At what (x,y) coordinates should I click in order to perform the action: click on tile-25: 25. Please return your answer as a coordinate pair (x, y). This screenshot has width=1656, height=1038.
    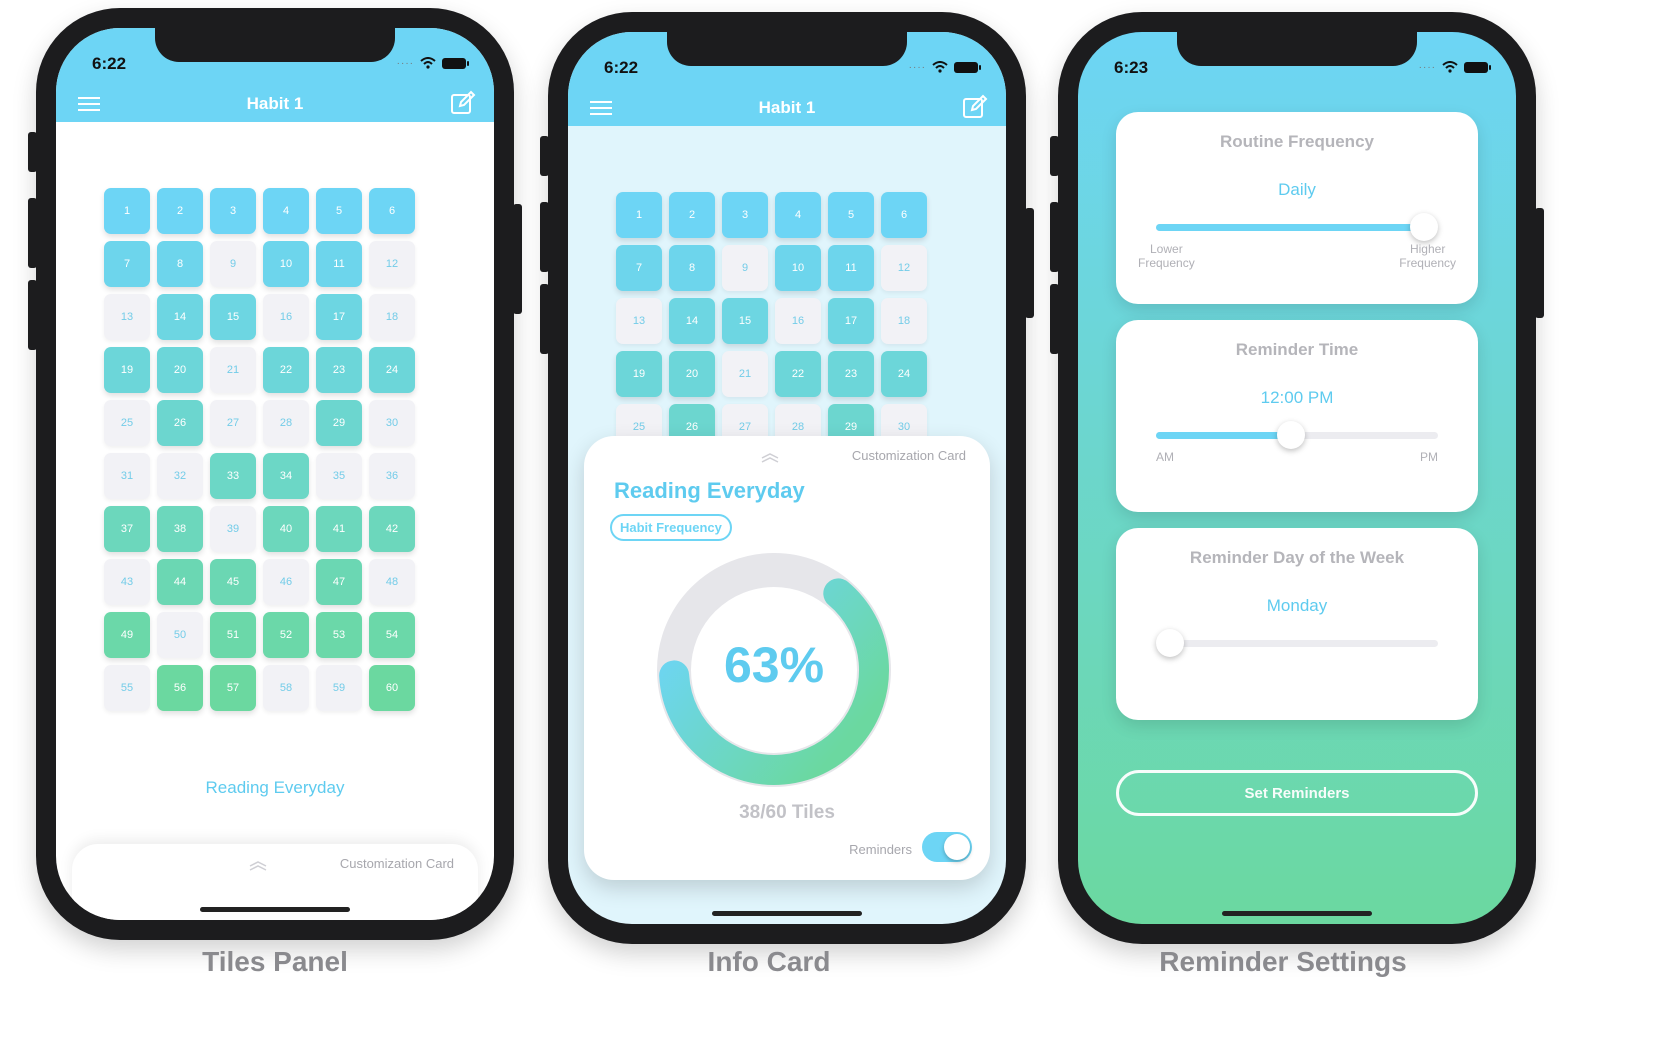
    Looking at the image, I should click on (127, 423).